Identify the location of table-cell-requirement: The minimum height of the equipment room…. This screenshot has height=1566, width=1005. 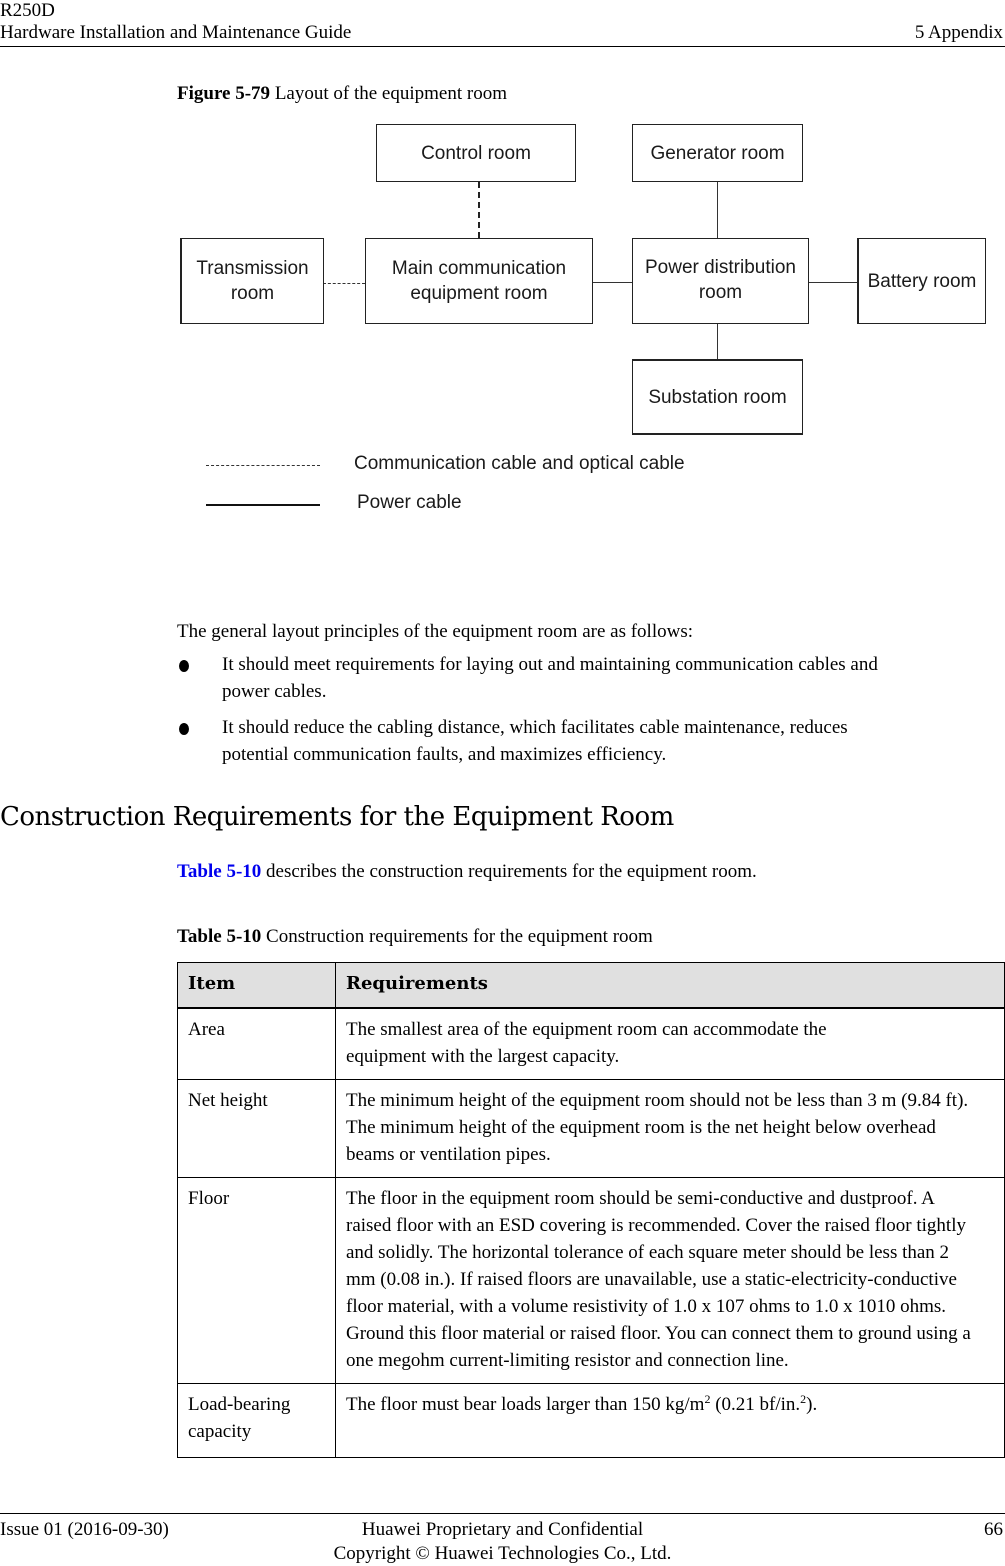
(670, 1128).